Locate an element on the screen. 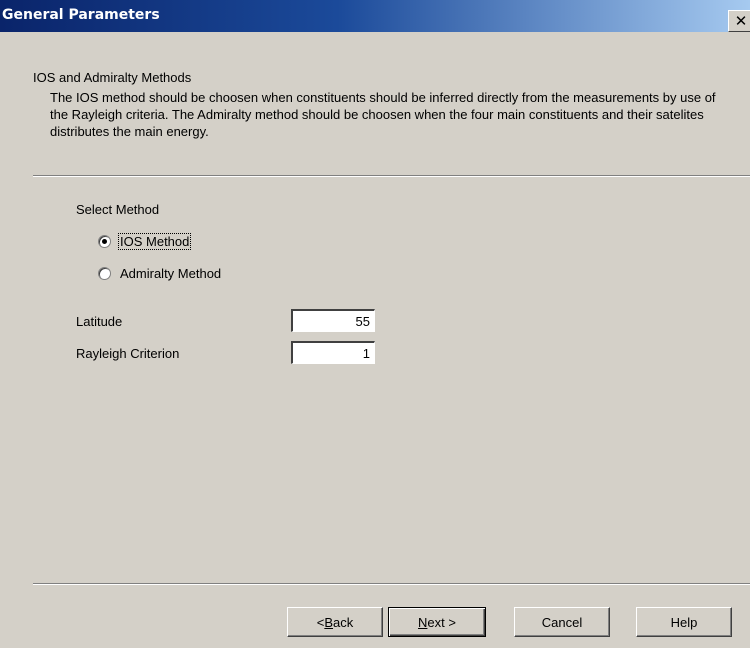 This screenshot has height=648, width=750. back-button: < Back is located at coordinates (335, 622).